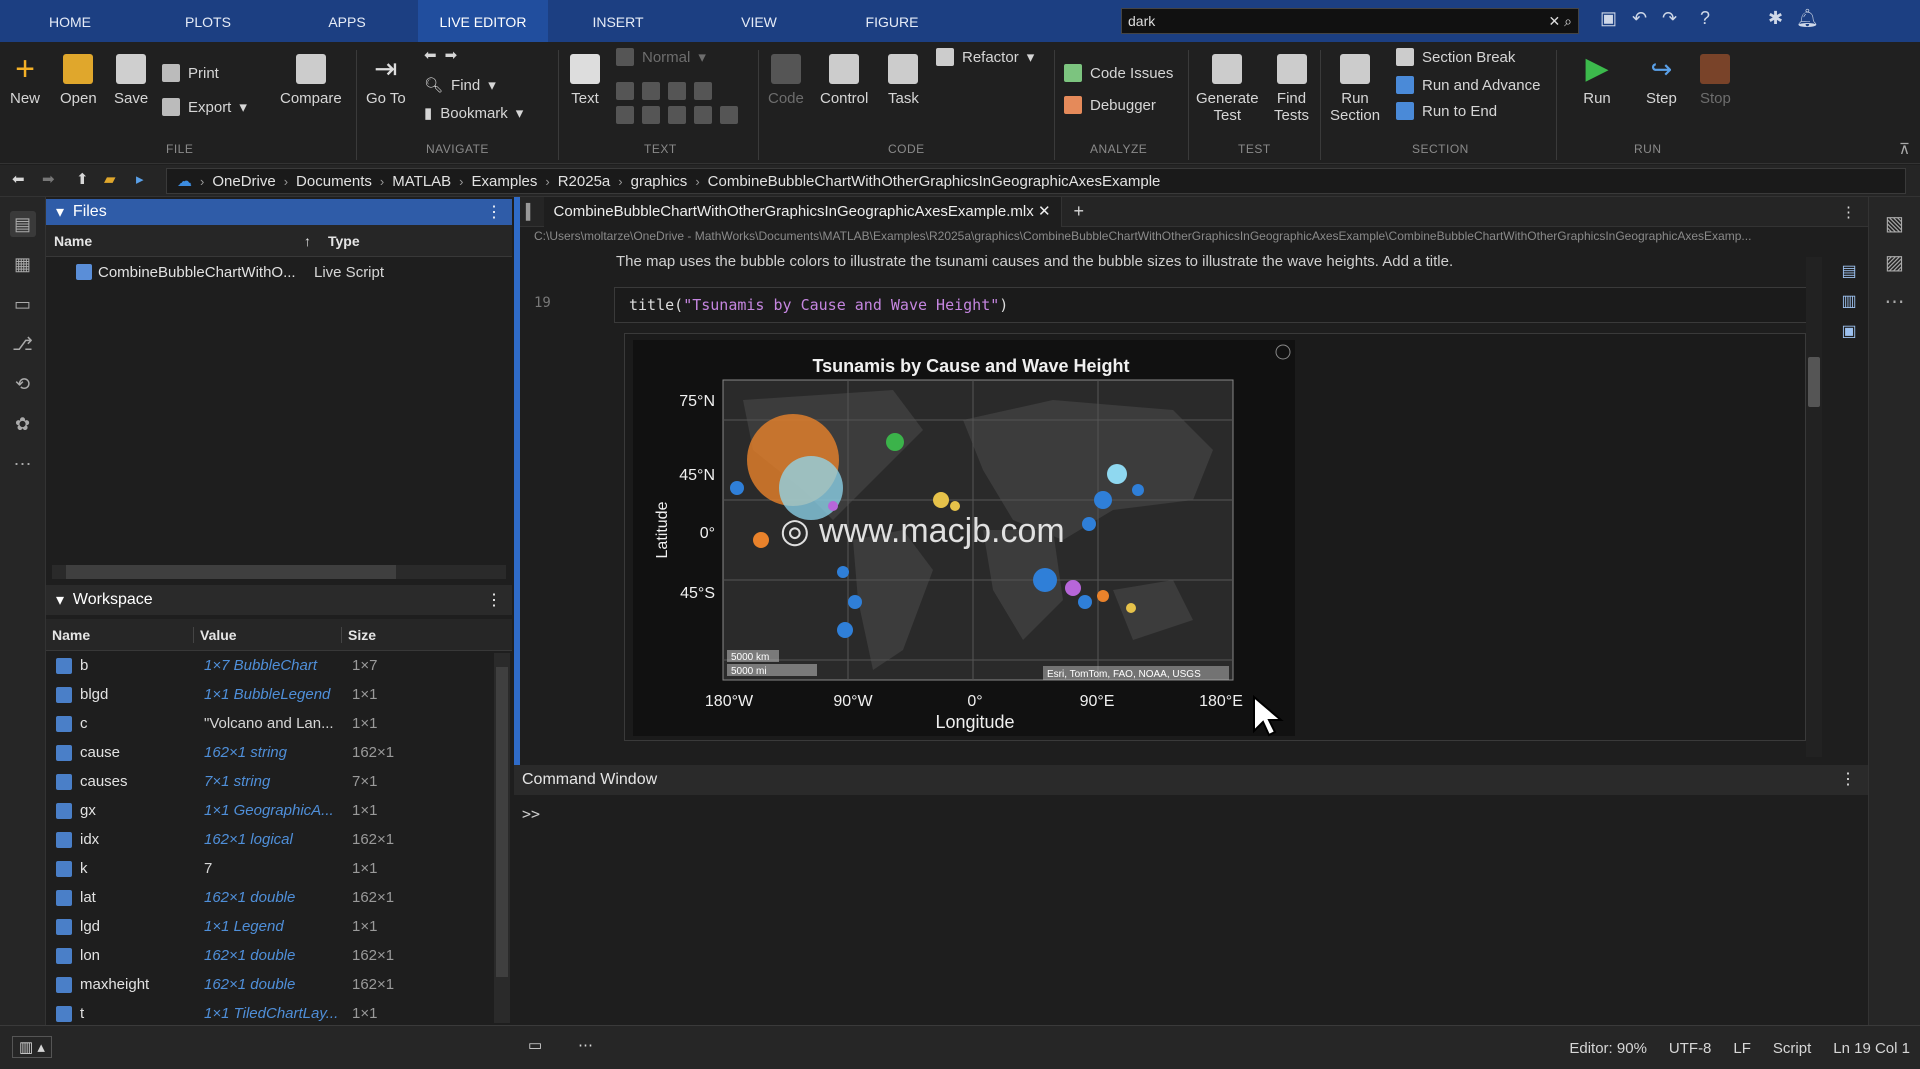  I want to click on sort-up-icon: ↑, so click(311, 241).